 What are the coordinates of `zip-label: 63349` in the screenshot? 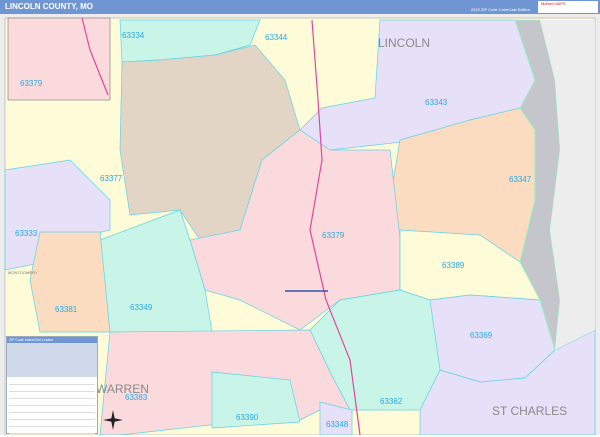 It's located at (141, 307).